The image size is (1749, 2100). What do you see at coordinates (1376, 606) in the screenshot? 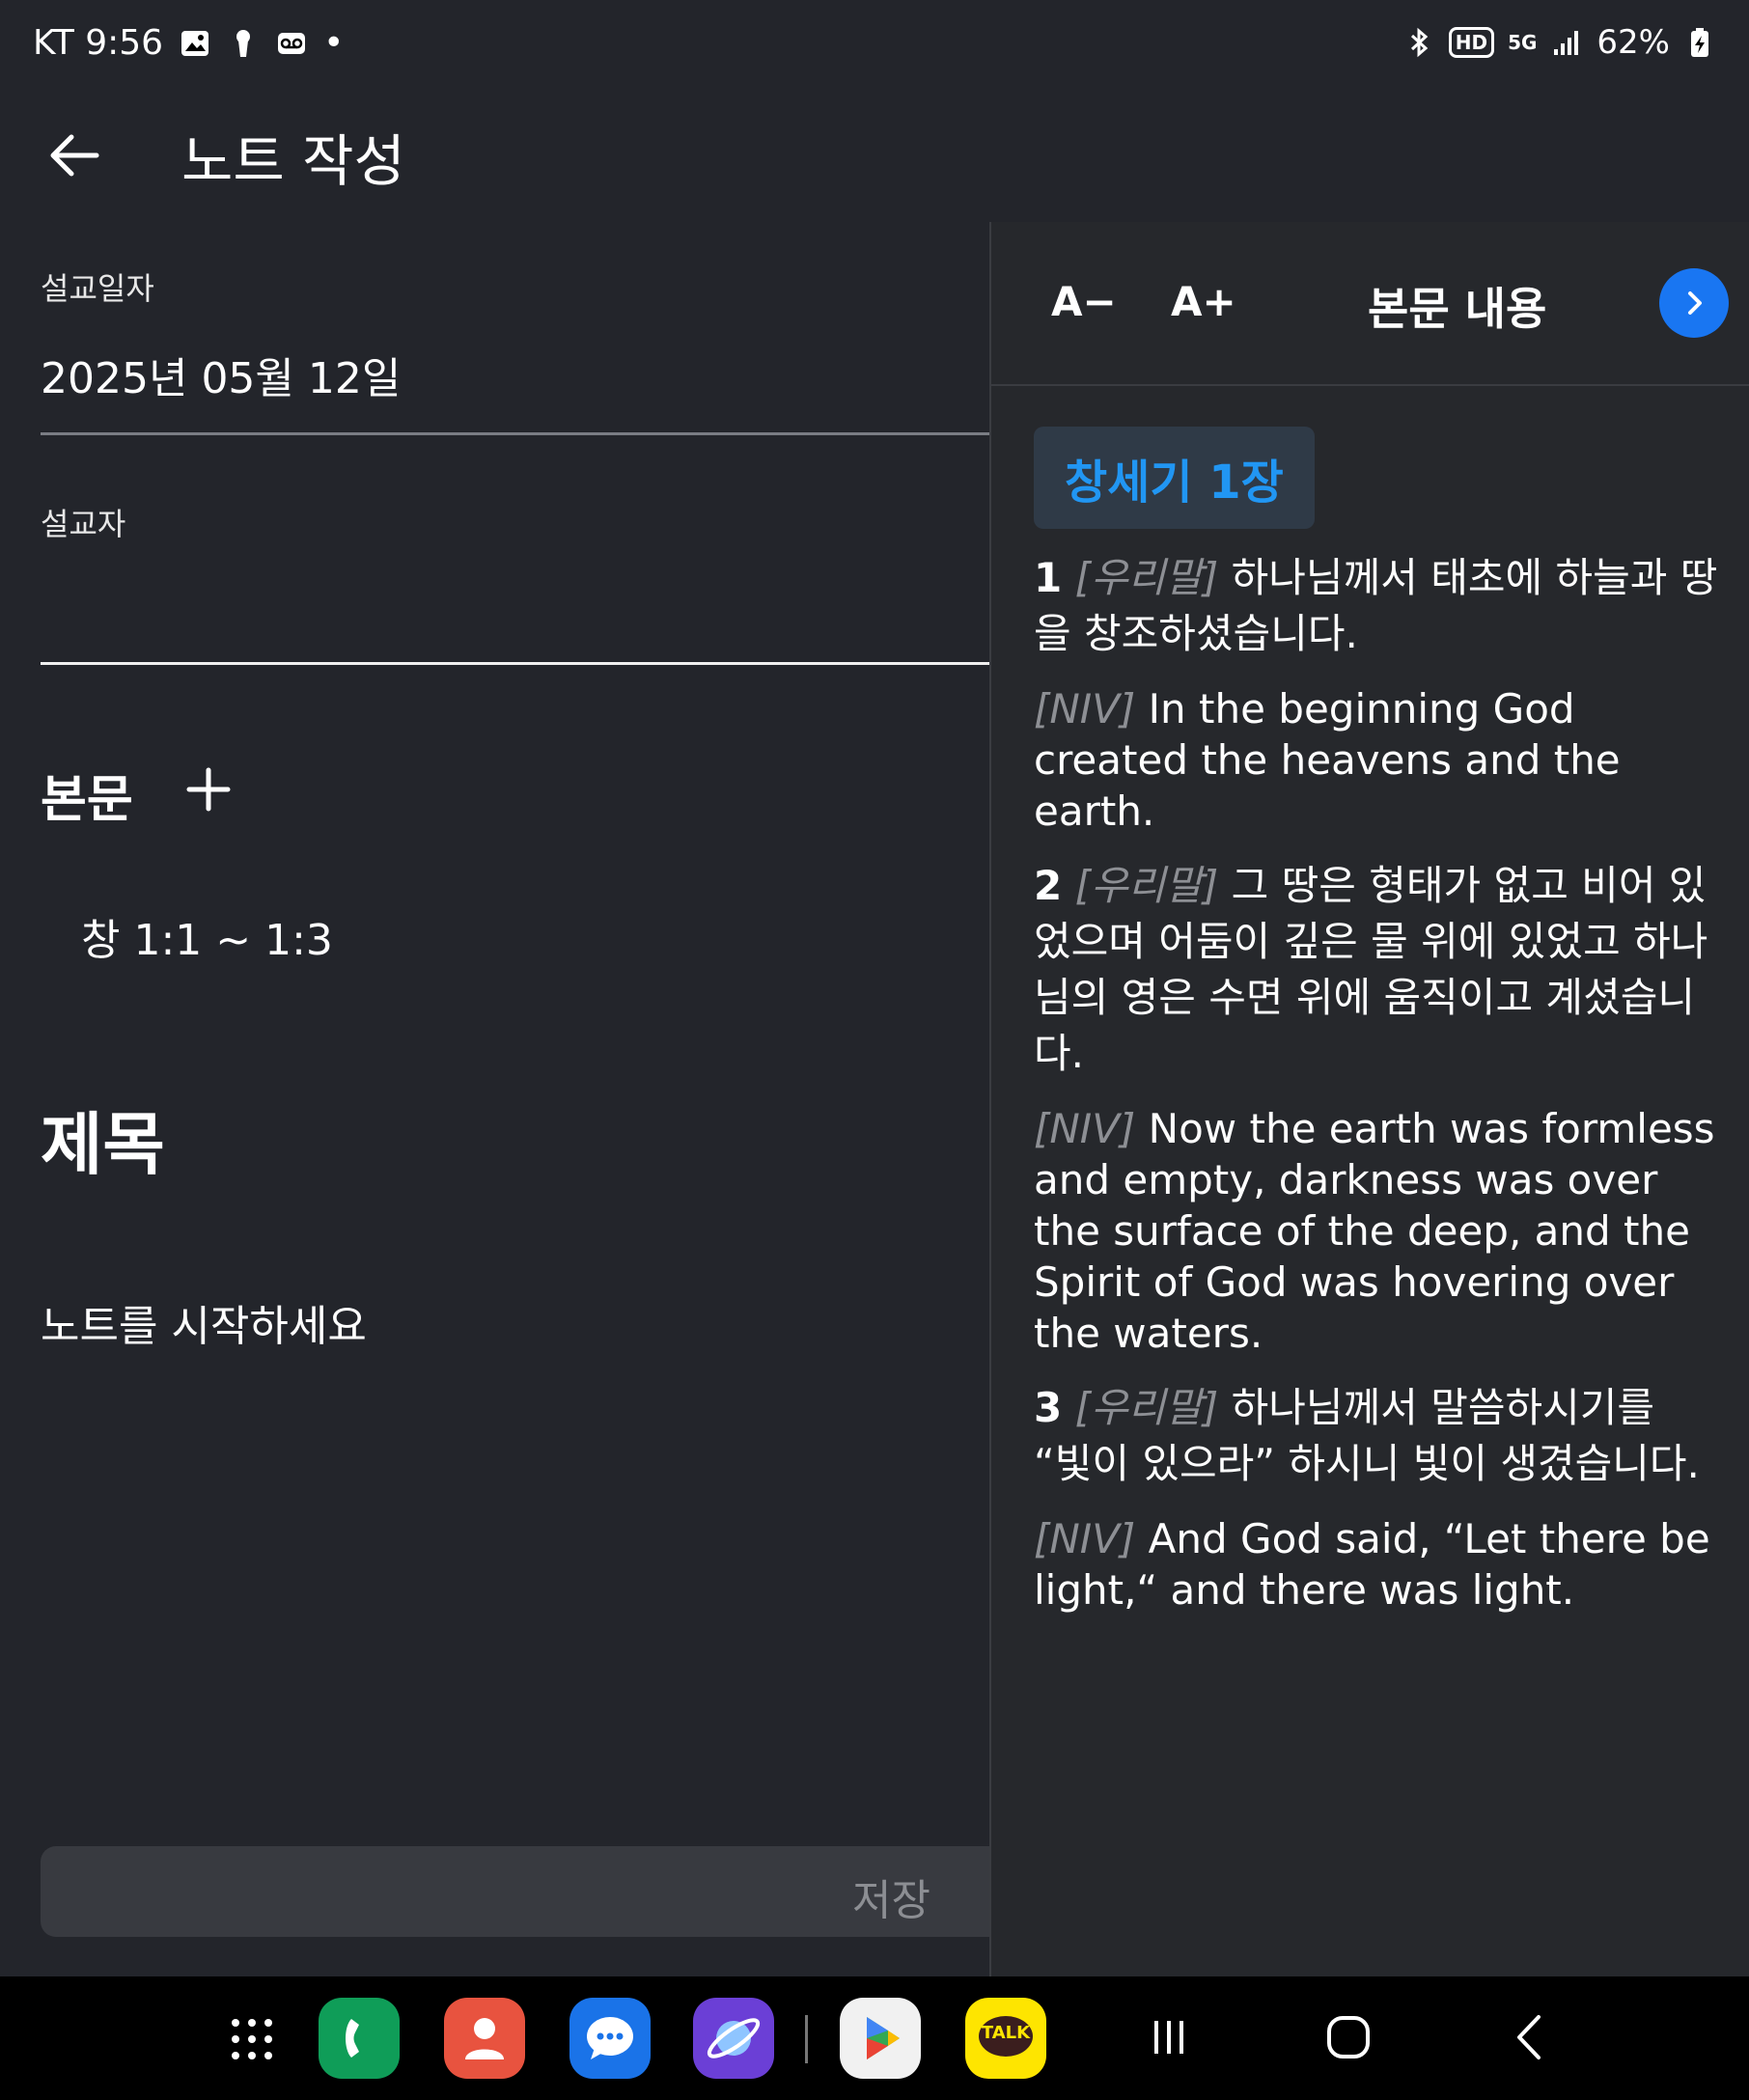
I see `verse-1-korean: 1 [우리말] 하나님께서 태초에 하늘과 땅을 창조하셨습니다.` at bounding box center [1376, 606].